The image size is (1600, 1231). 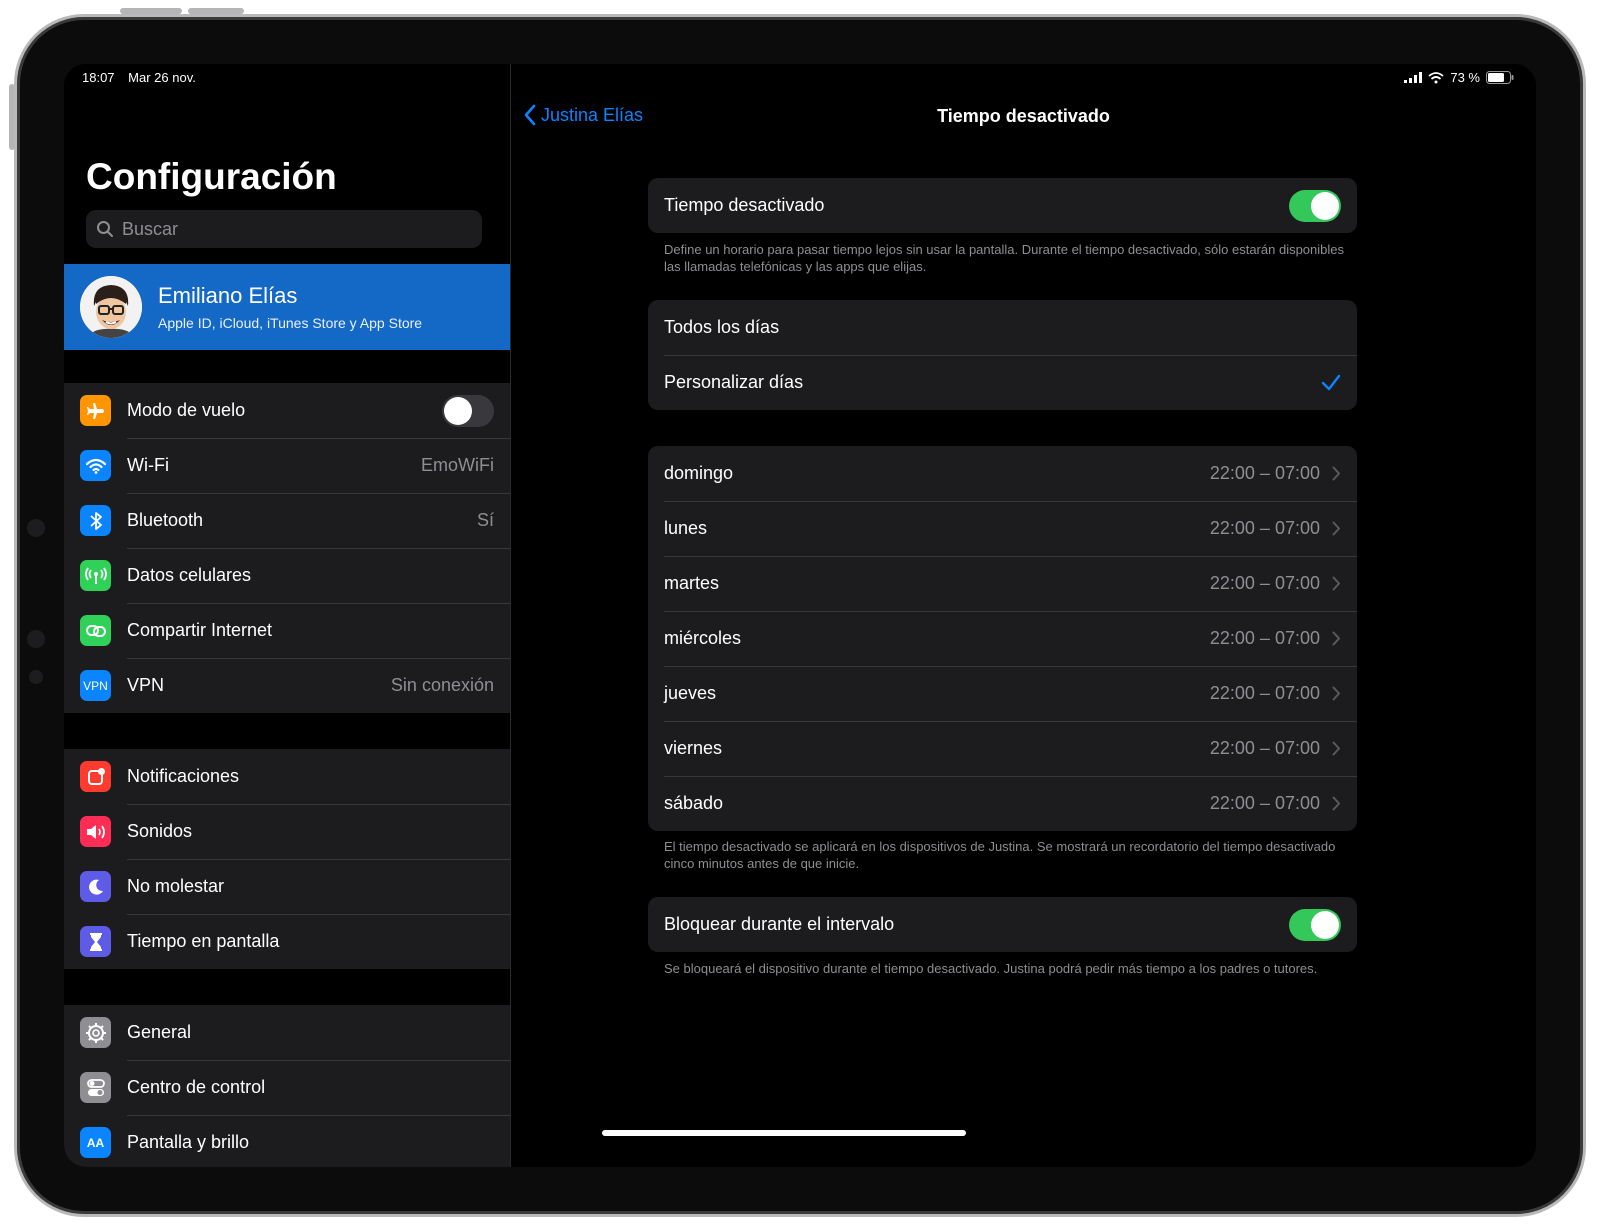 I want to click on day-row: sábado 22:00 – 07:00, so click(x=1002, y=803).